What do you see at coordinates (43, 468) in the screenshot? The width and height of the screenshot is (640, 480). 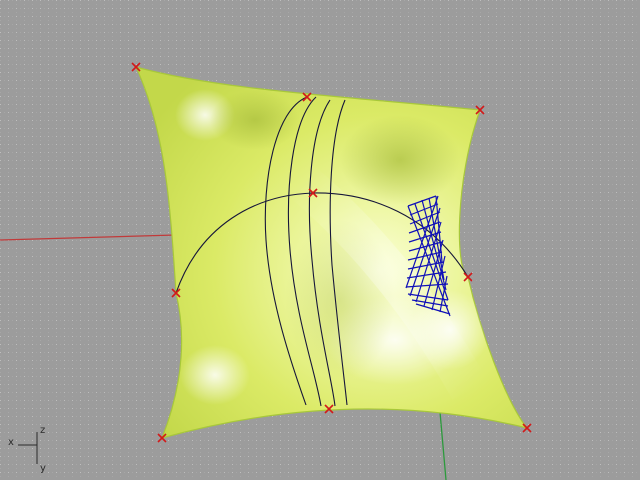 I see `axis-indicator-y-label: y` at bounding box center [43, 468].